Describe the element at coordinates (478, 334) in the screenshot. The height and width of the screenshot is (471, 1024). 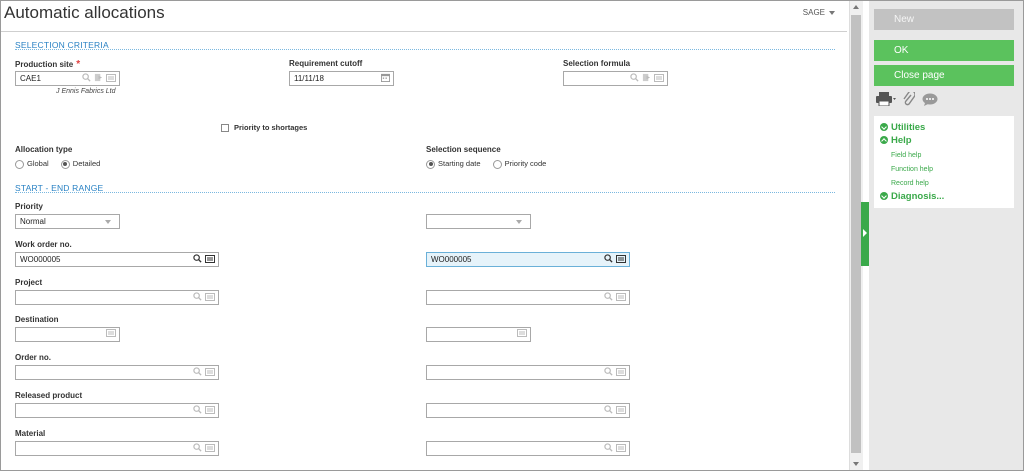
I see `destination-end-input` at that location.